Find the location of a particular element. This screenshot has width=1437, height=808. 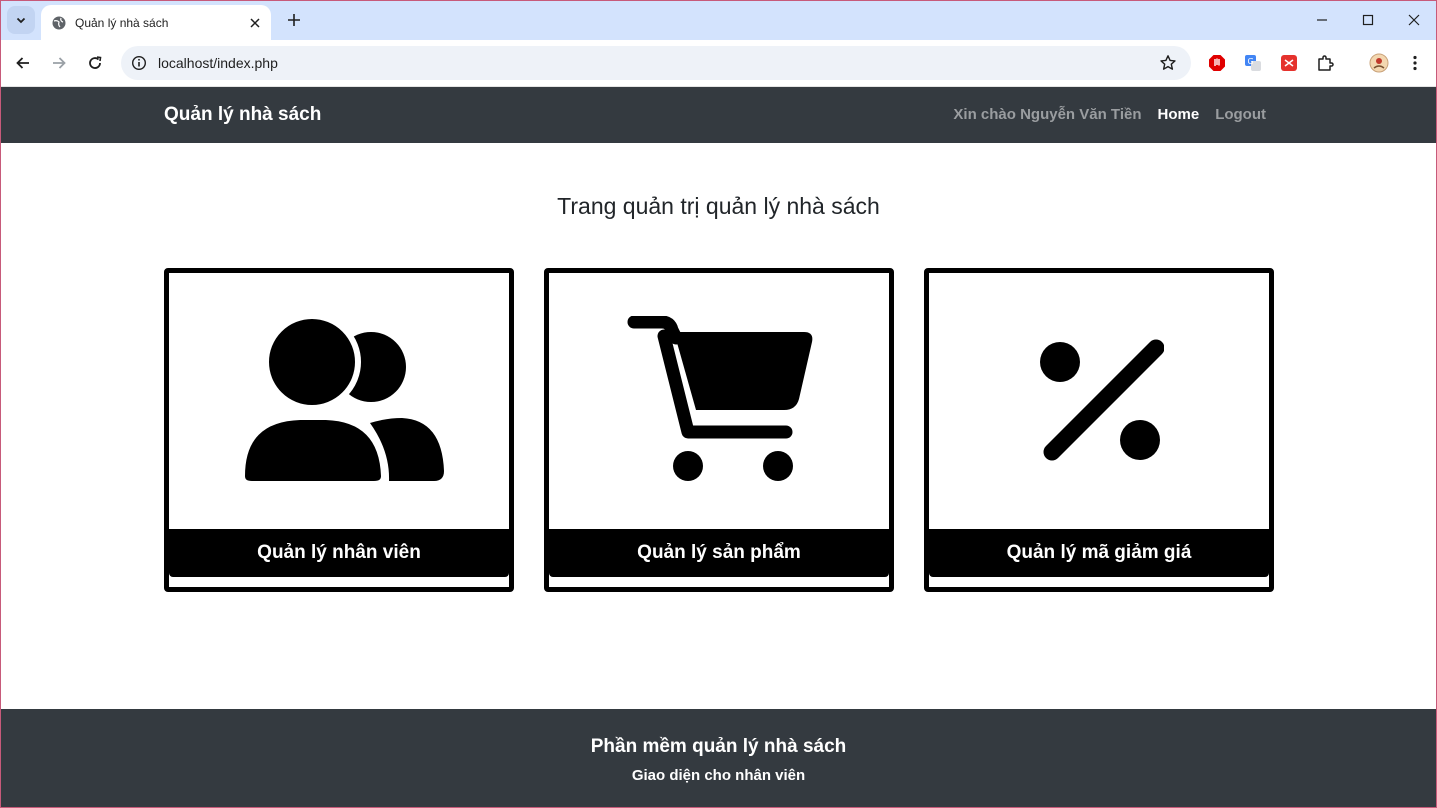

new-tab-button is located at coordinates (294, 20).